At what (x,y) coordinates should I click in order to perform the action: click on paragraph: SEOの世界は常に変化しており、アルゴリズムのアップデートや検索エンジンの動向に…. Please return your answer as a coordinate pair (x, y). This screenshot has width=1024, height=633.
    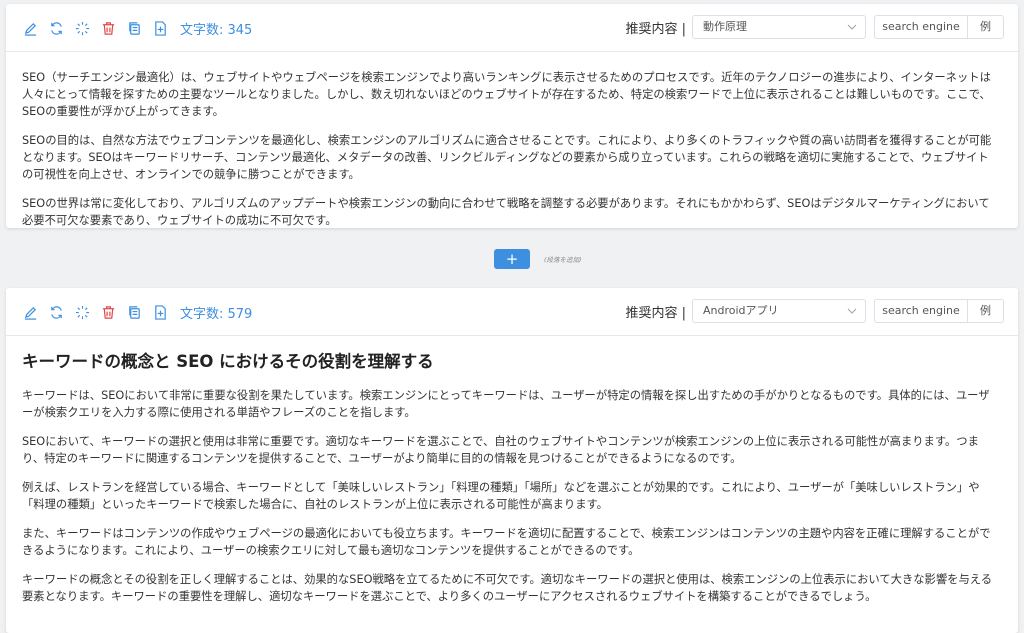
    Looking at the image, I should click on (506, 212).